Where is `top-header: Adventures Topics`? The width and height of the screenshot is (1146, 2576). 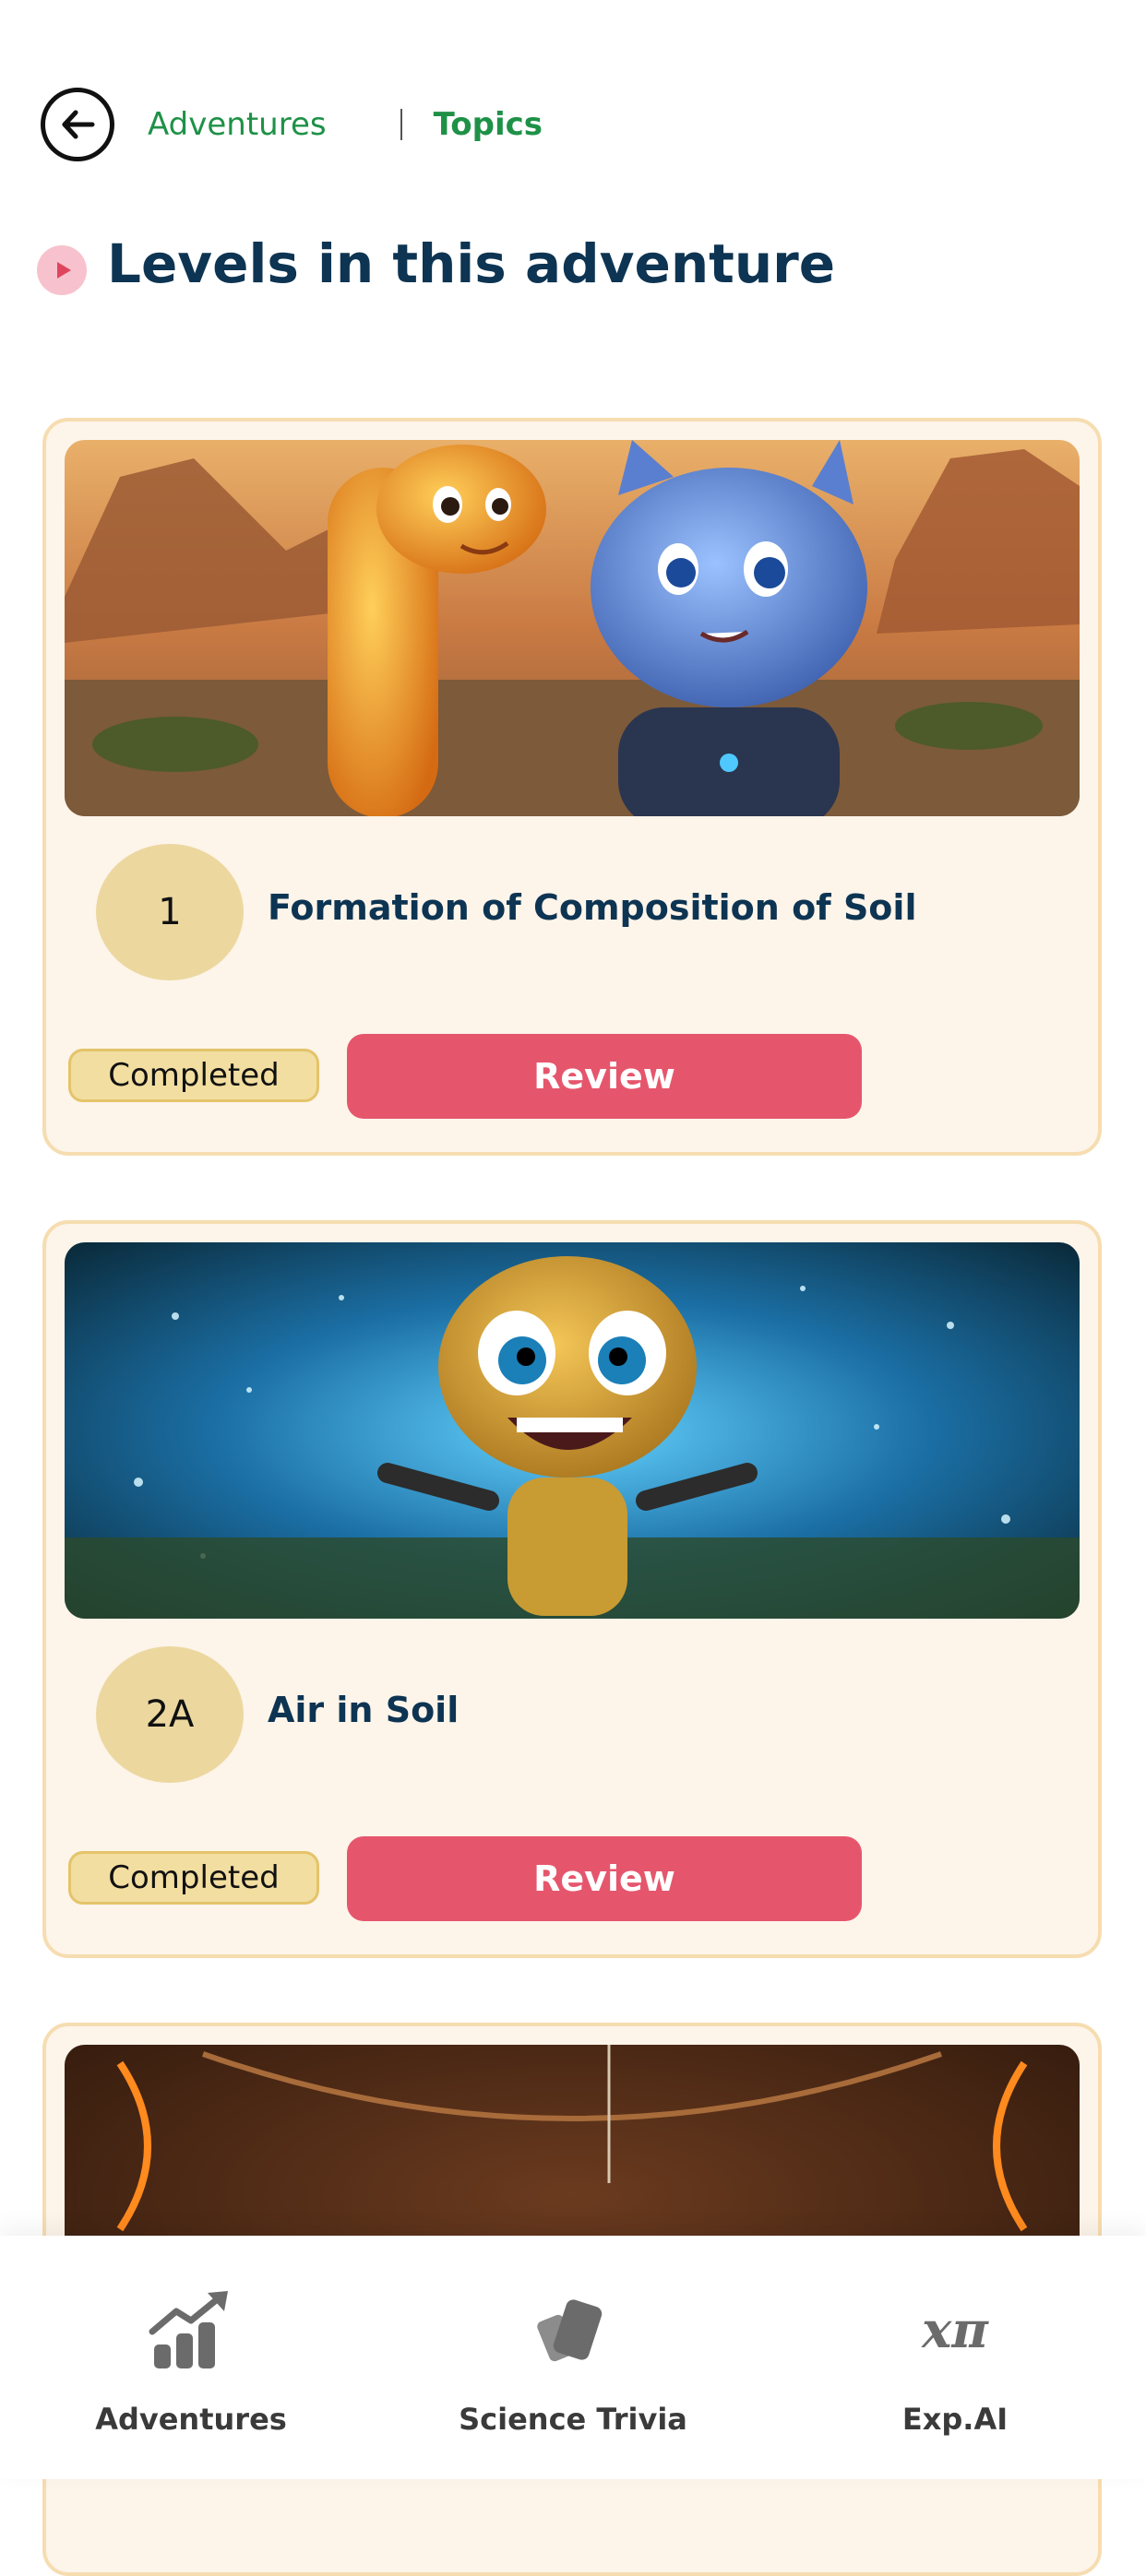
top-header: Adventures Topics is located at coordinates (573, 124).